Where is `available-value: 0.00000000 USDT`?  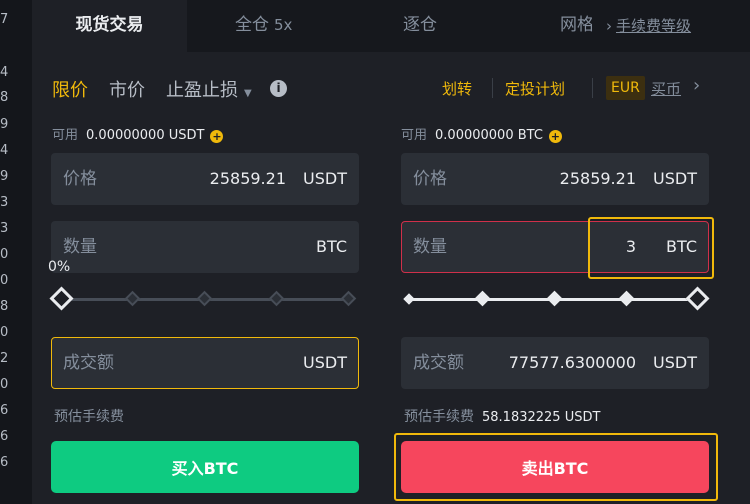
available-value: 0.00000000 USDT is located at coordinates (145, 135).